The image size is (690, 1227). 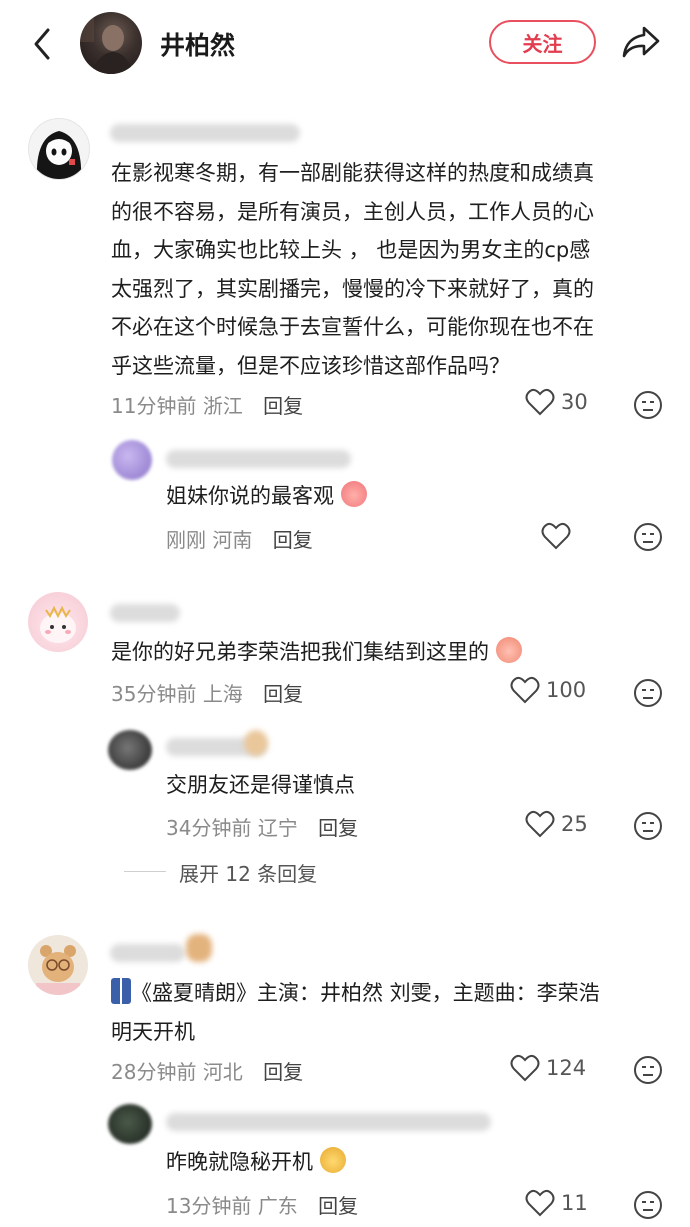 I want to click on like-button, so click(x=559, y=536).